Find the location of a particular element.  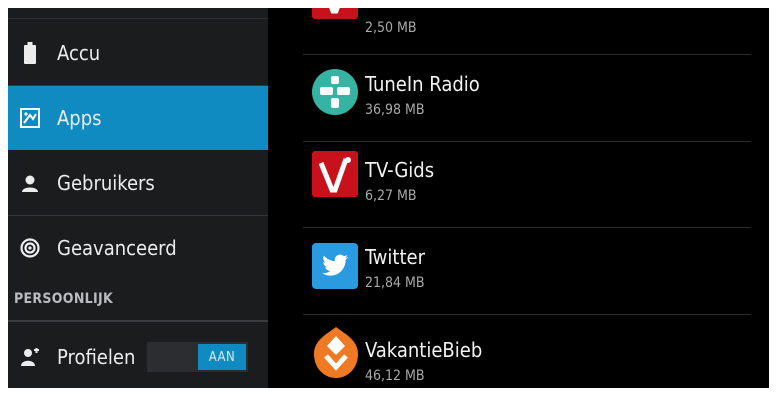

apps-icon is located at coordinates (30, 118).